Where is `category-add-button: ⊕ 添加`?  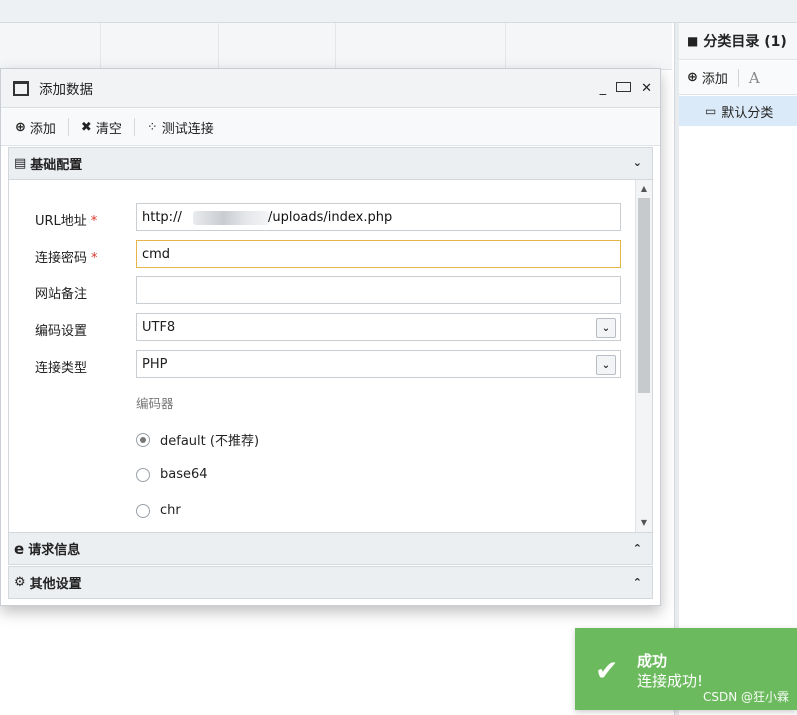
category-add-button: ⊕ 添加 is located at coordinates (707, 77).